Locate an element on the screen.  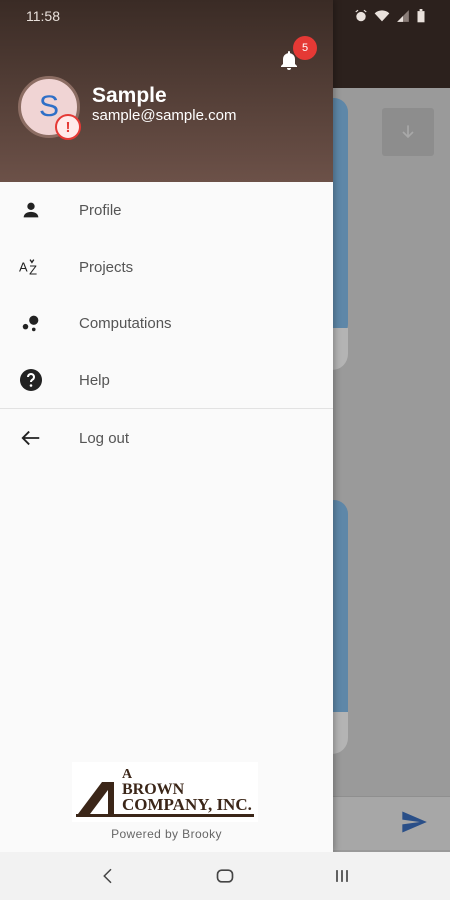
recents-icon is located at coordinates (341, 876).